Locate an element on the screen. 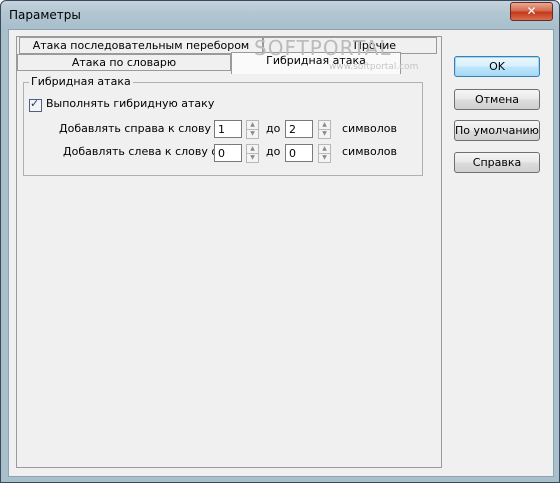 The height and width of the screenshot is (483, 560). append-left-label: Добавлять слева к слову от is located at coordinates (144, 151).